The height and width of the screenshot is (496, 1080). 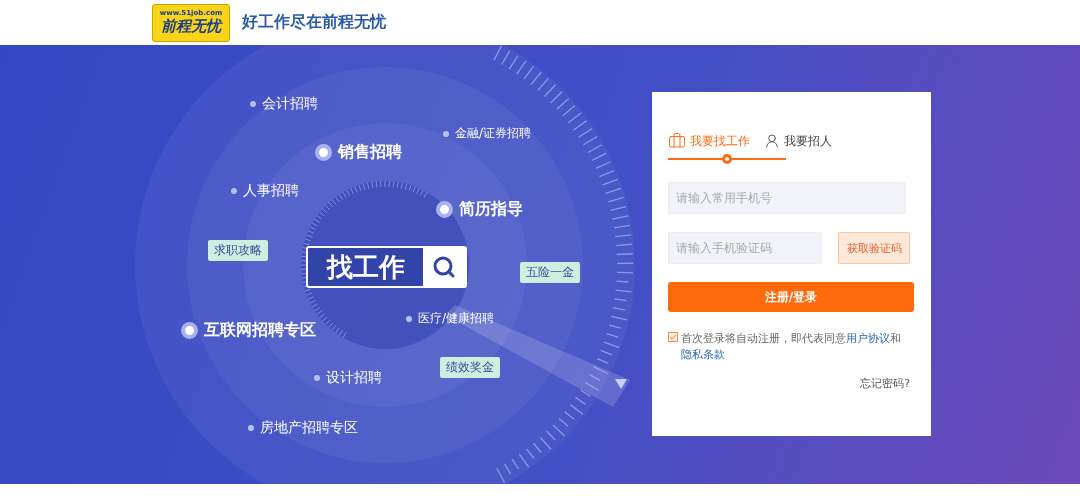 I want to click on person-icon, so click(x=772, y=141).